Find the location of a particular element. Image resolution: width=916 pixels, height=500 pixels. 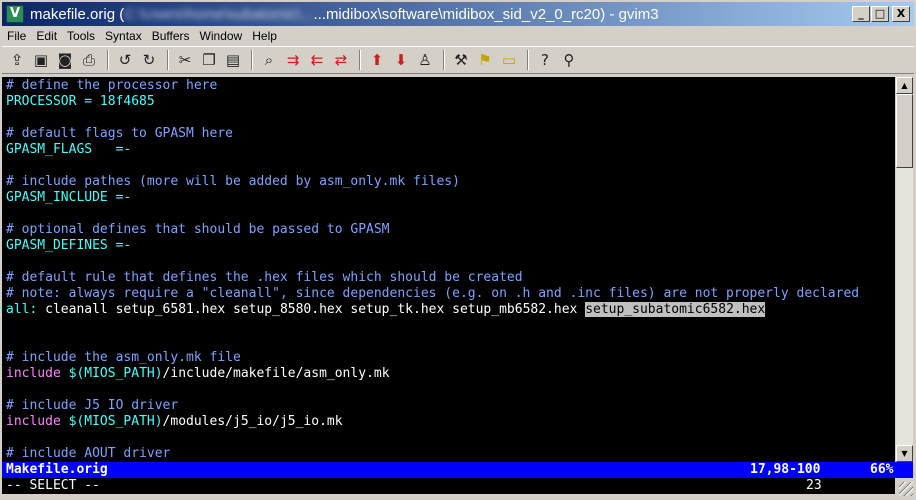

menu-buffers: Buffers is located at coordinates (171, 36).